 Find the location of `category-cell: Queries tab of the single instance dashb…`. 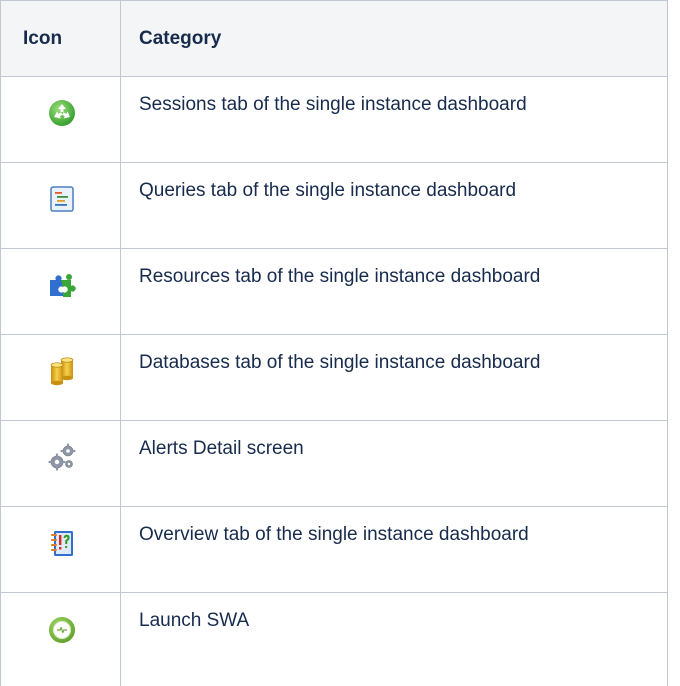

category-cell: Queries tab of the single instance dashb… is located at coordinates (394, 205).